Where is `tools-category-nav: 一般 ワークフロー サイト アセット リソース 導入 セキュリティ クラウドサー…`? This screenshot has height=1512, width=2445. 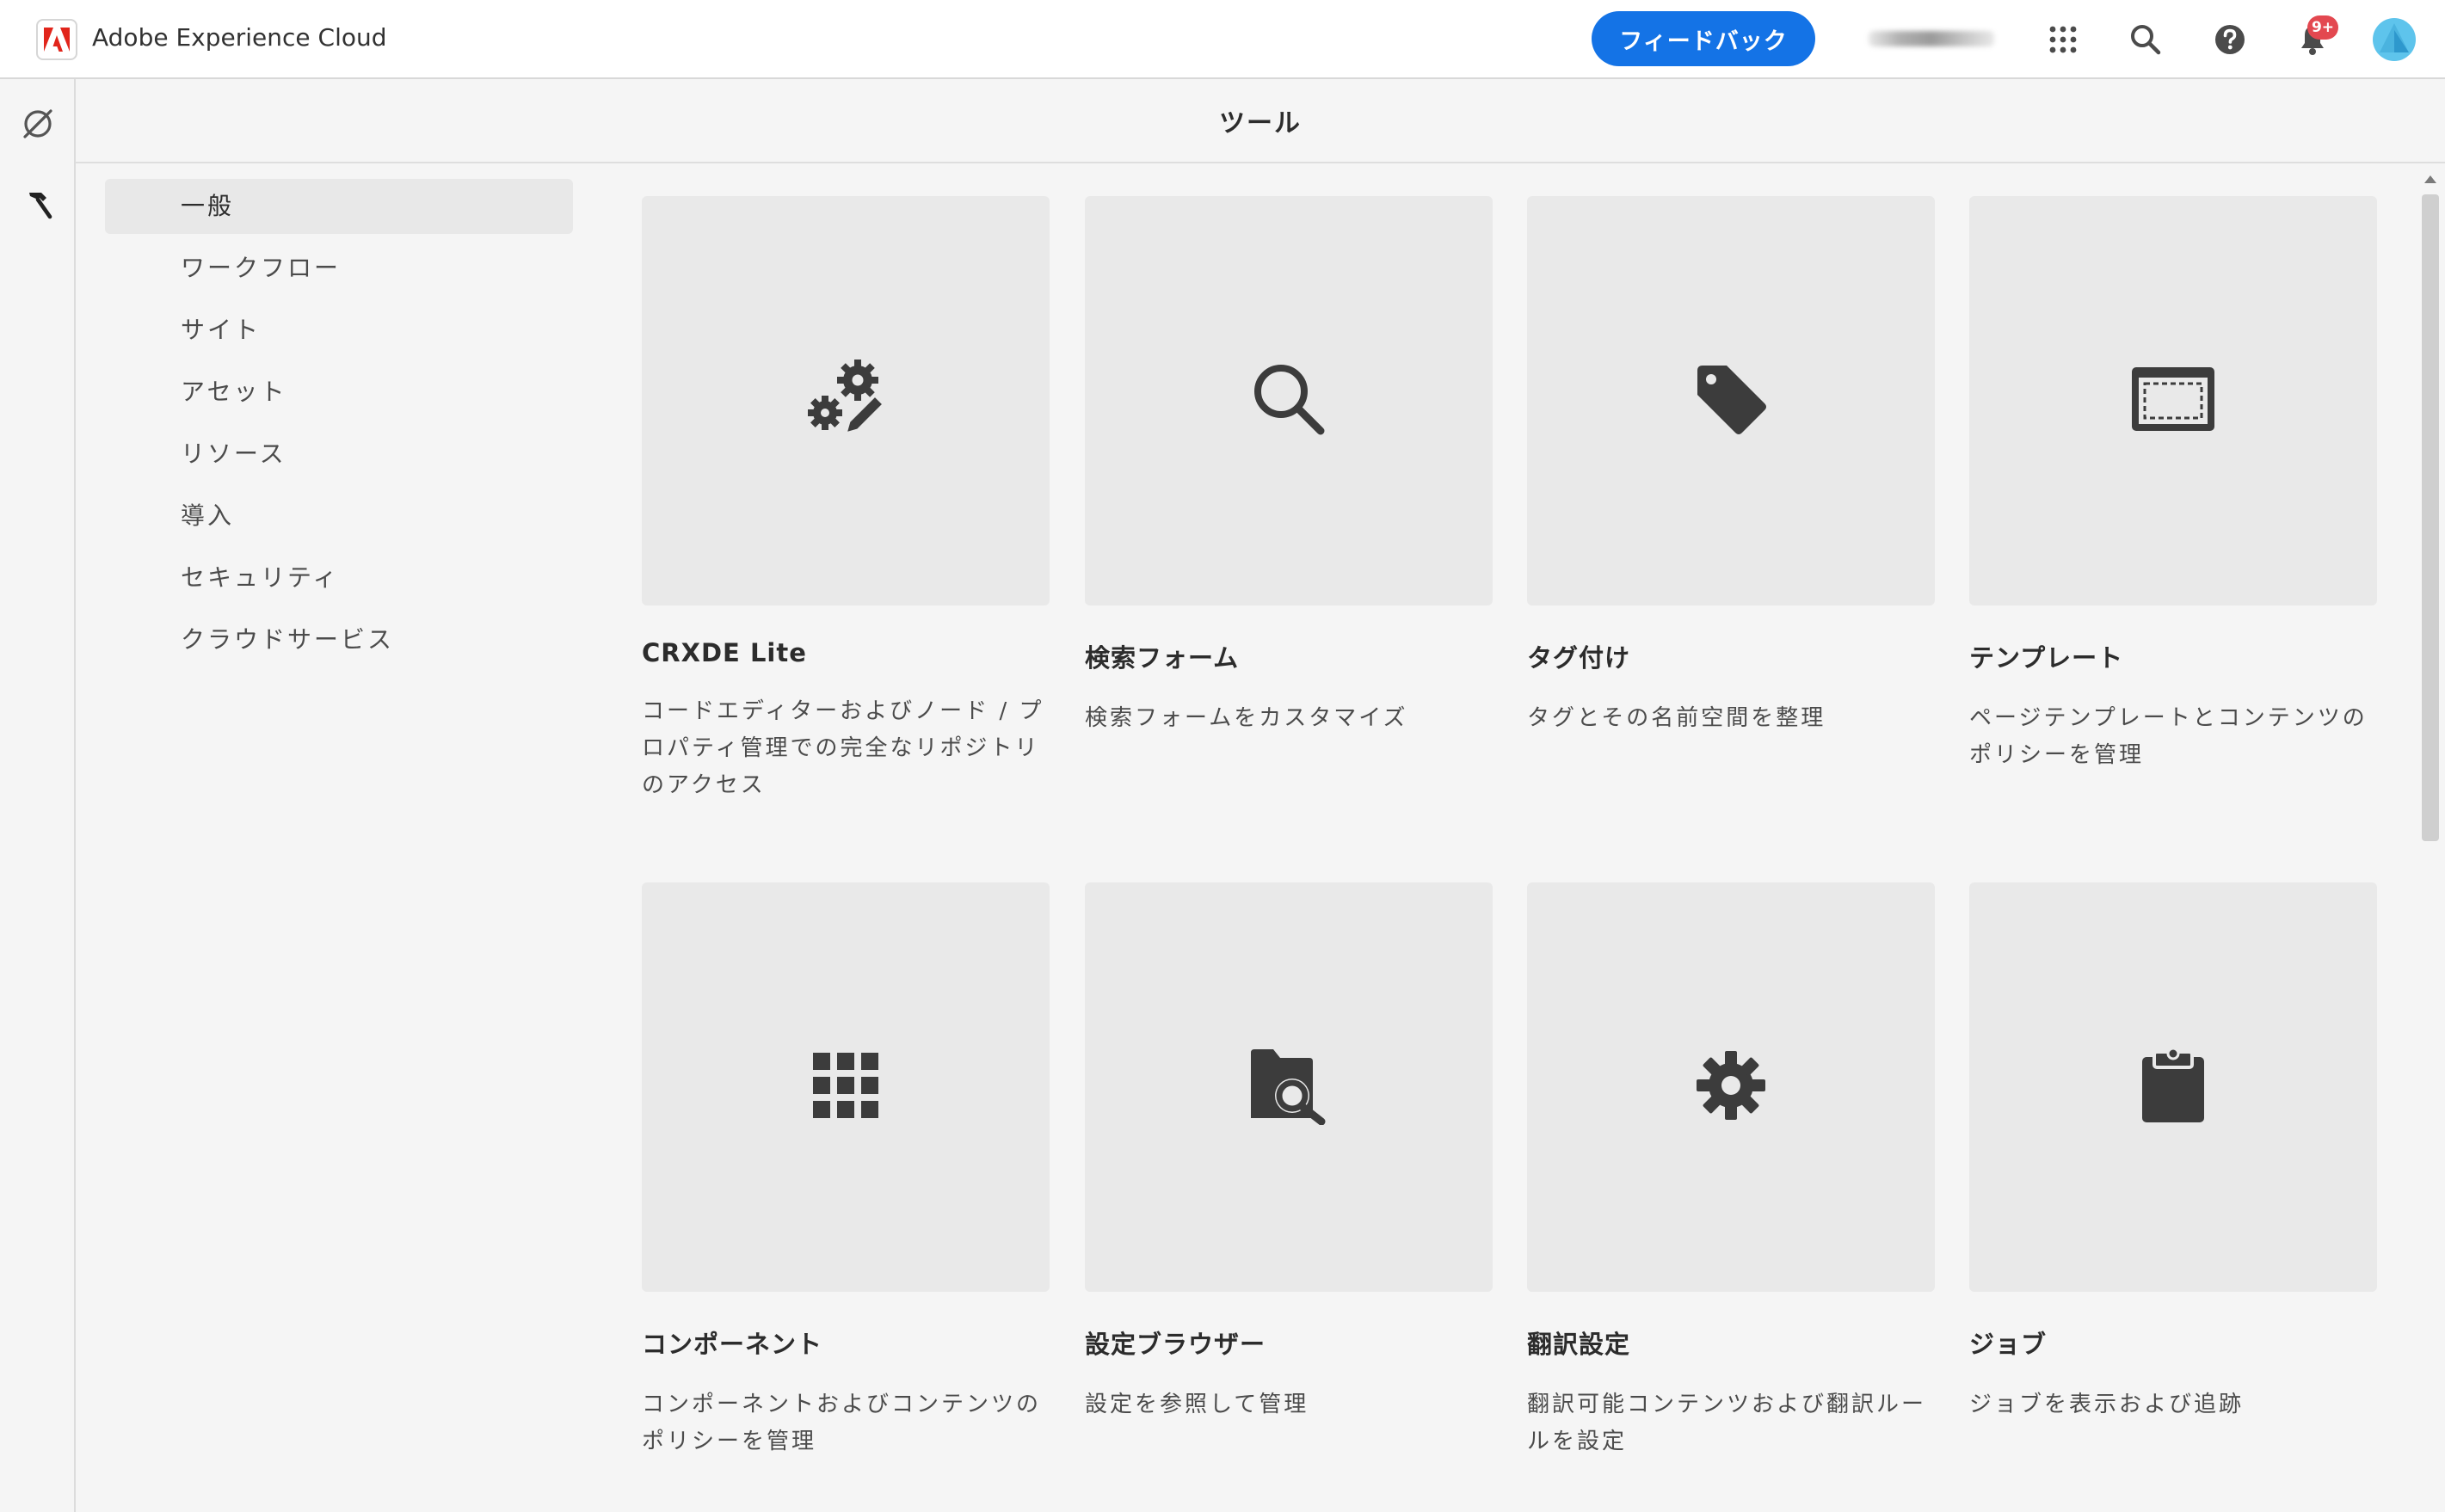 tools-category-nav: 一般 ワークフロー サイト アセット リソース 導入 セキュリティ クラウドサー… is located at coordinates (339, 427).